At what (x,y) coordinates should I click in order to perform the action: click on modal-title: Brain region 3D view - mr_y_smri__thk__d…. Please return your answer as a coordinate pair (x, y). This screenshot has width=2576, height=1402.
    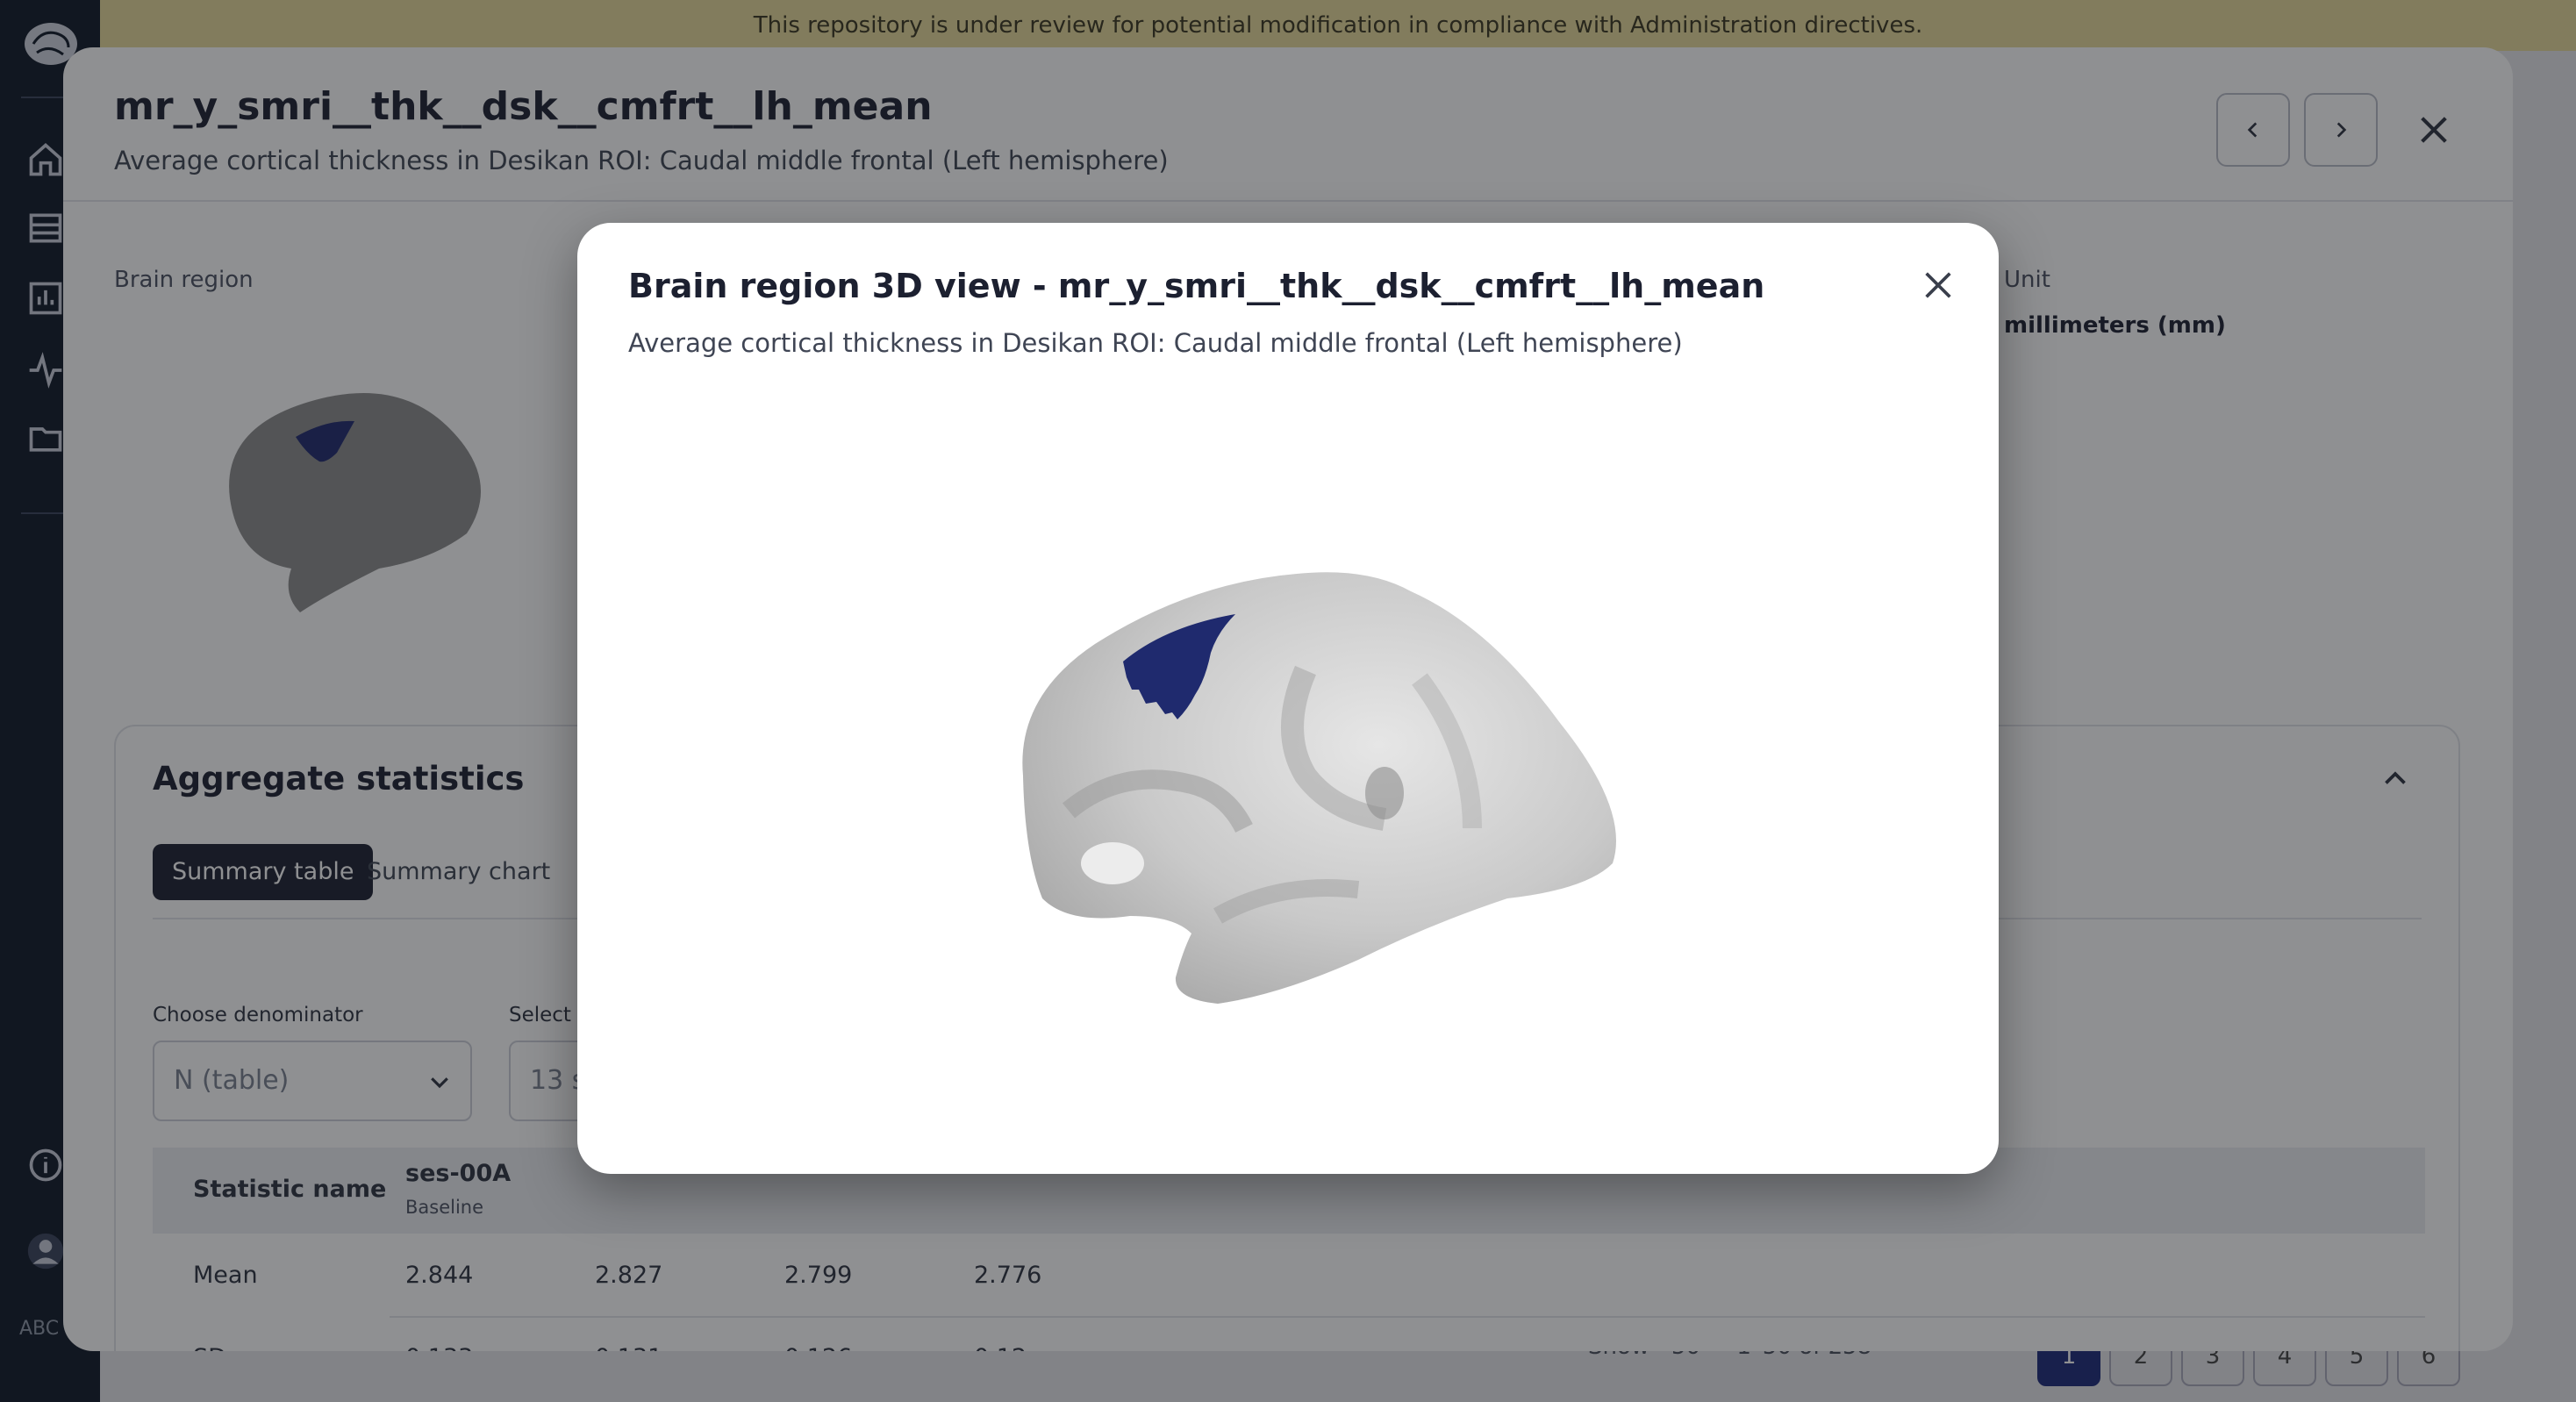
    Looking at the image, I should click on (1196, 286).